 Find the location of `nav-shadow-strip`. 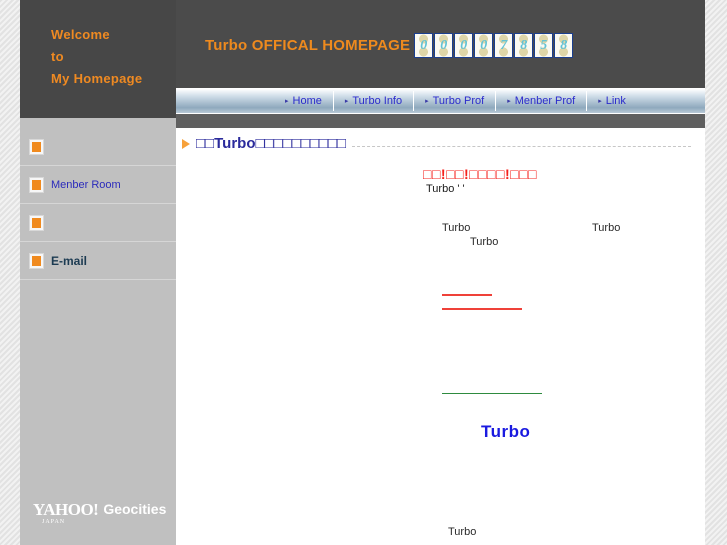

nav-shadow-strip is located at coordinates (440, 121).